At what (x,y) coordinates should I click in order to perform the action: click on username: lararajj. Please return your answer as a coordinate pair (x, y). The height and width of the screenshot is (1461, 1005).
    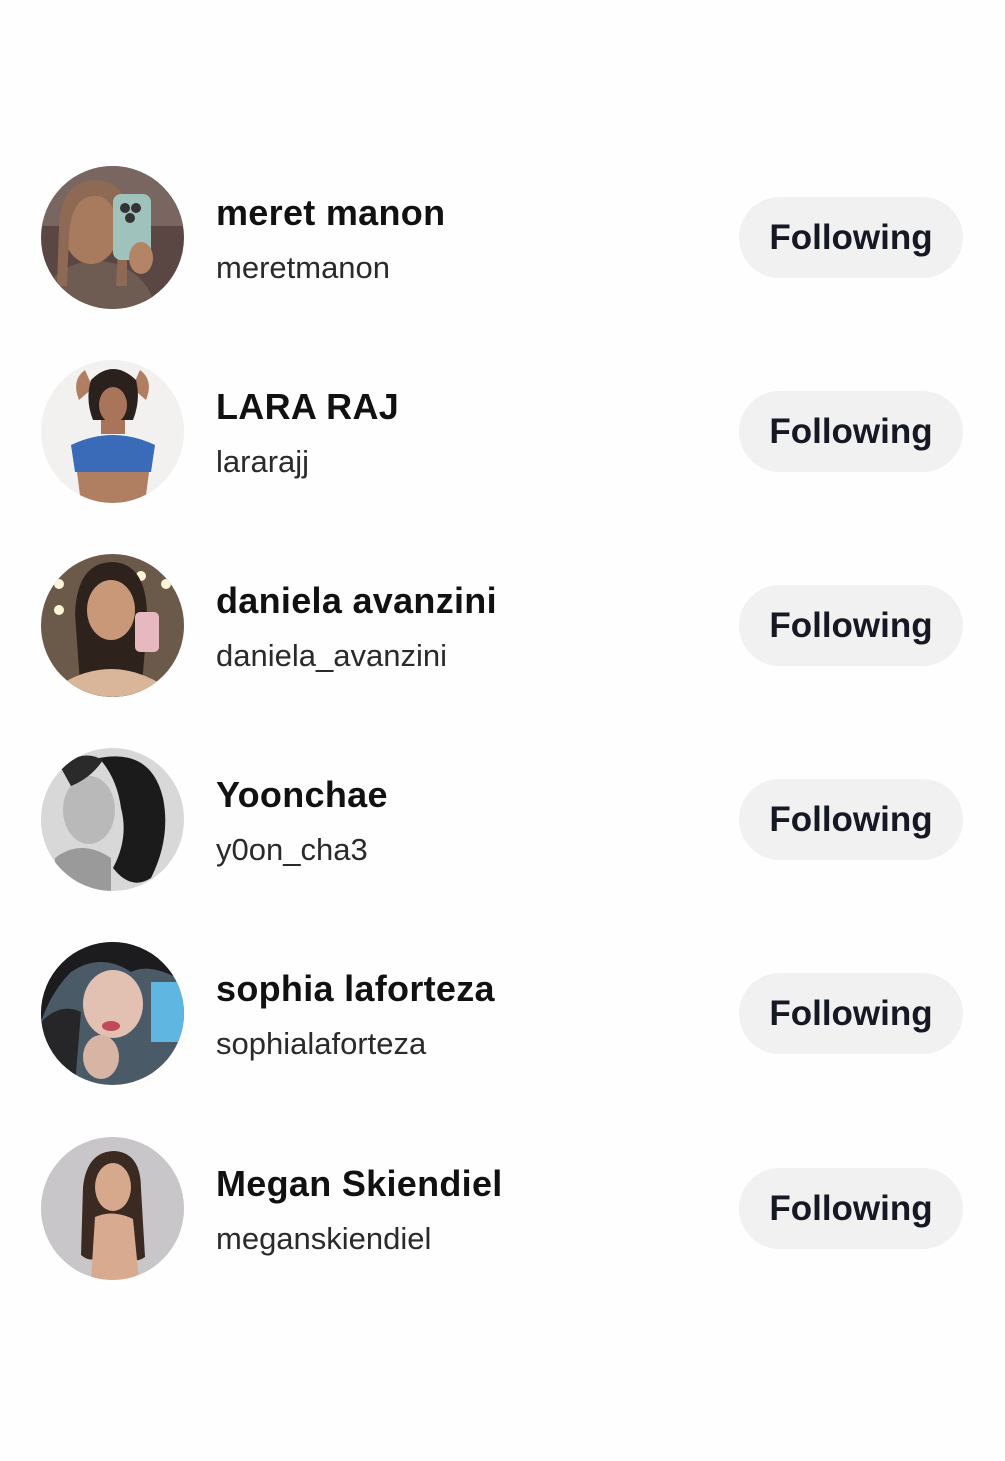
    Looking at the image, I should click on (263, 461).